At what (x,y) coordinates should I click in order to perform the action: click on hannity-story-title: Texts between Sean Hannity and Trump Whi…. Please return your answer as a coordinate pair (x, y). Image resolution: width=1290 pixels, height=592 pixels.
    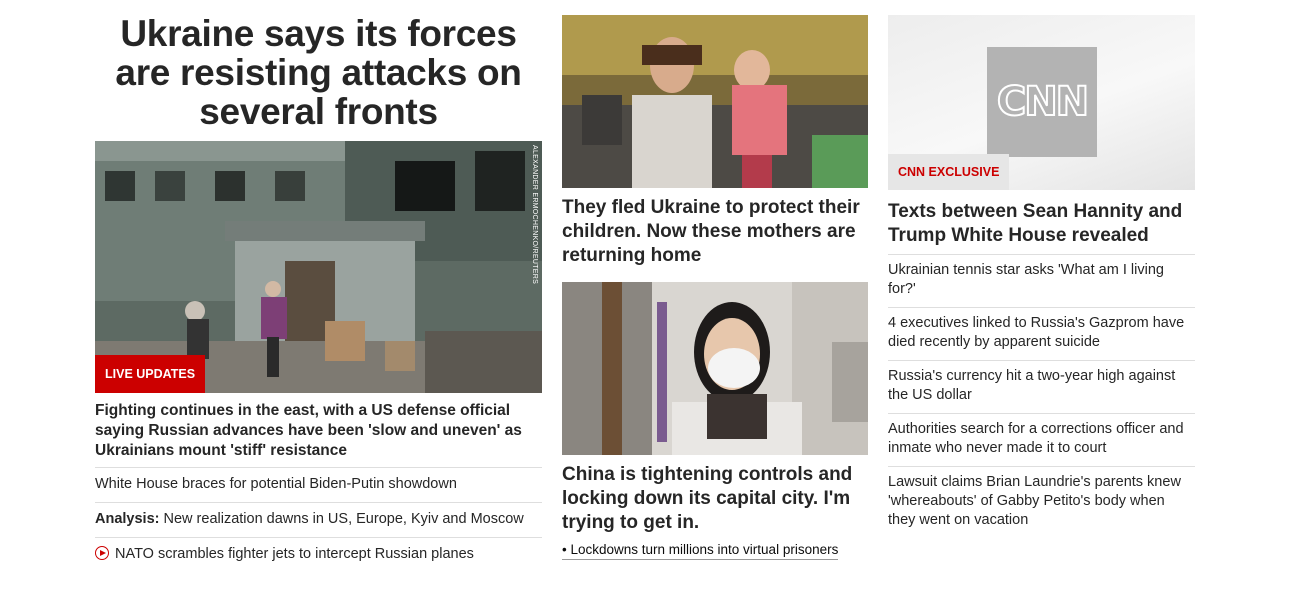
    Looking at the image, I should click on (1041, 224).